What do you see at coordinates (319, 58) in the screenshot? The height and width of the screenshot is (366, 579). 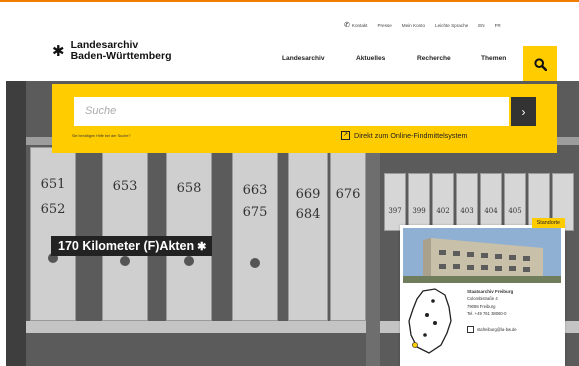 I see `nav-item-landesarchiv: Landesarchiv` at bounding box center [319, 58].